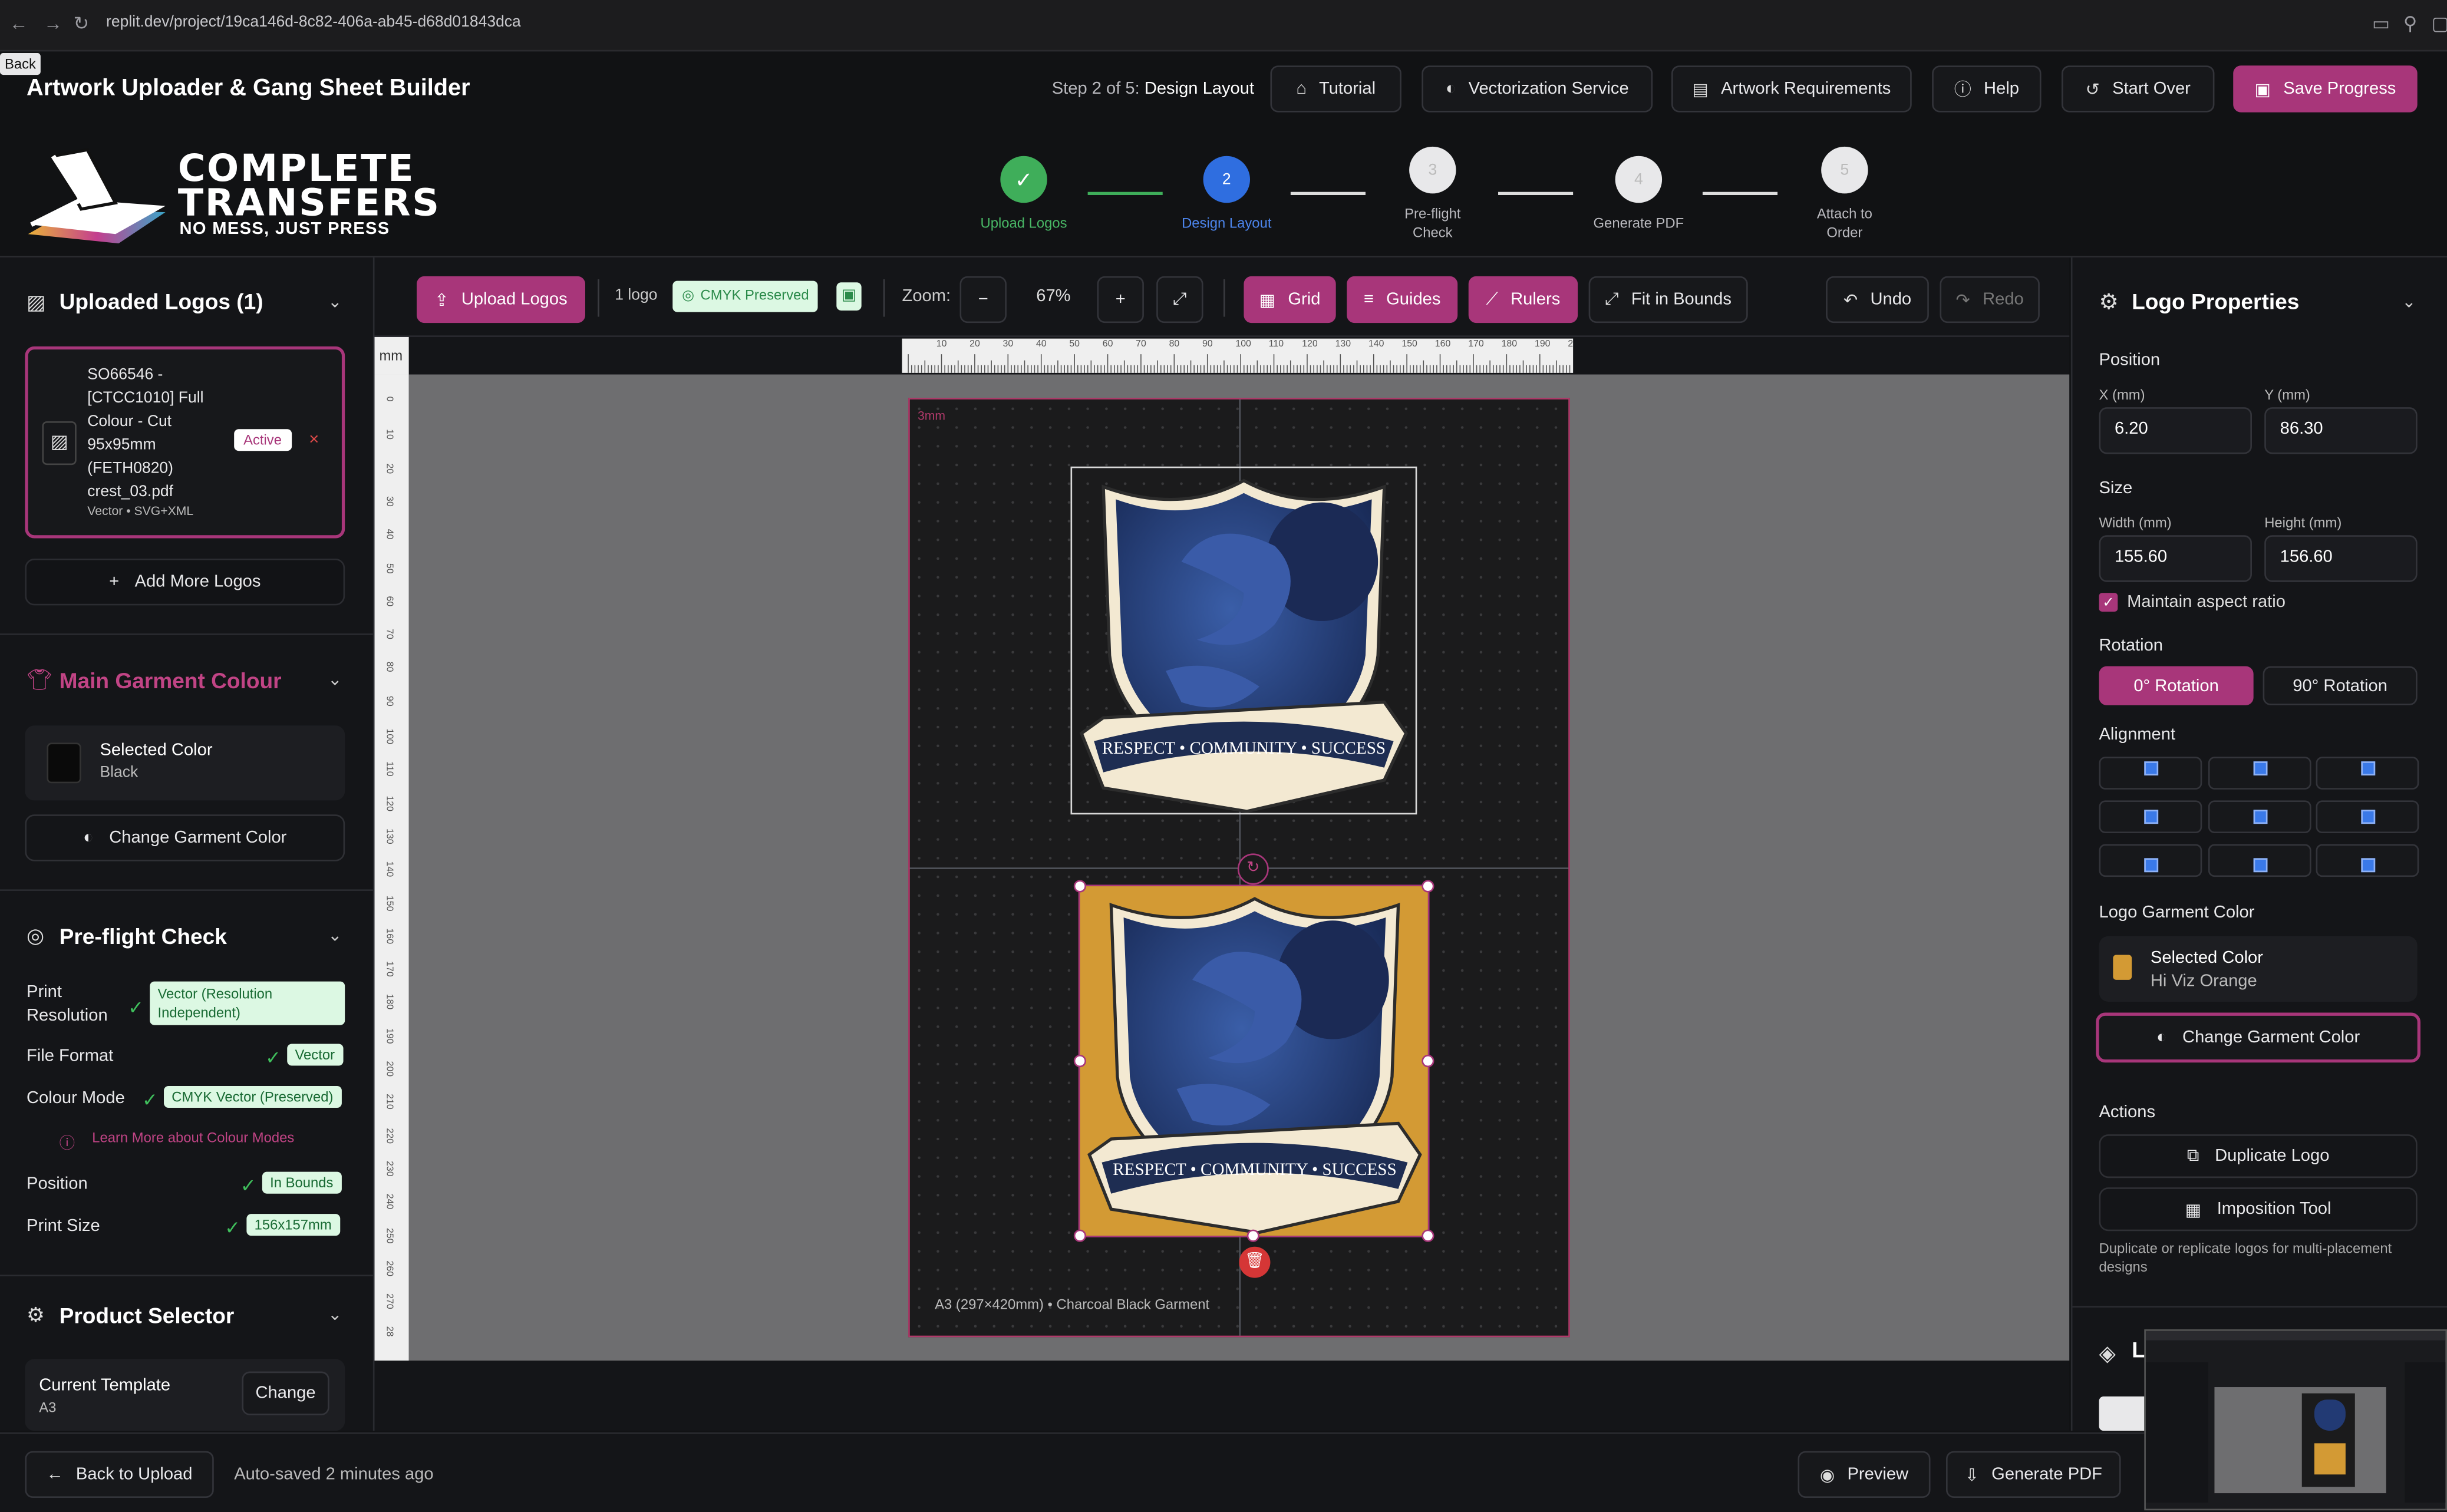  Describe the element at coordinates (389, 1168) in the screenshot. I see `ruler-left-tick-label: 230` at that location.